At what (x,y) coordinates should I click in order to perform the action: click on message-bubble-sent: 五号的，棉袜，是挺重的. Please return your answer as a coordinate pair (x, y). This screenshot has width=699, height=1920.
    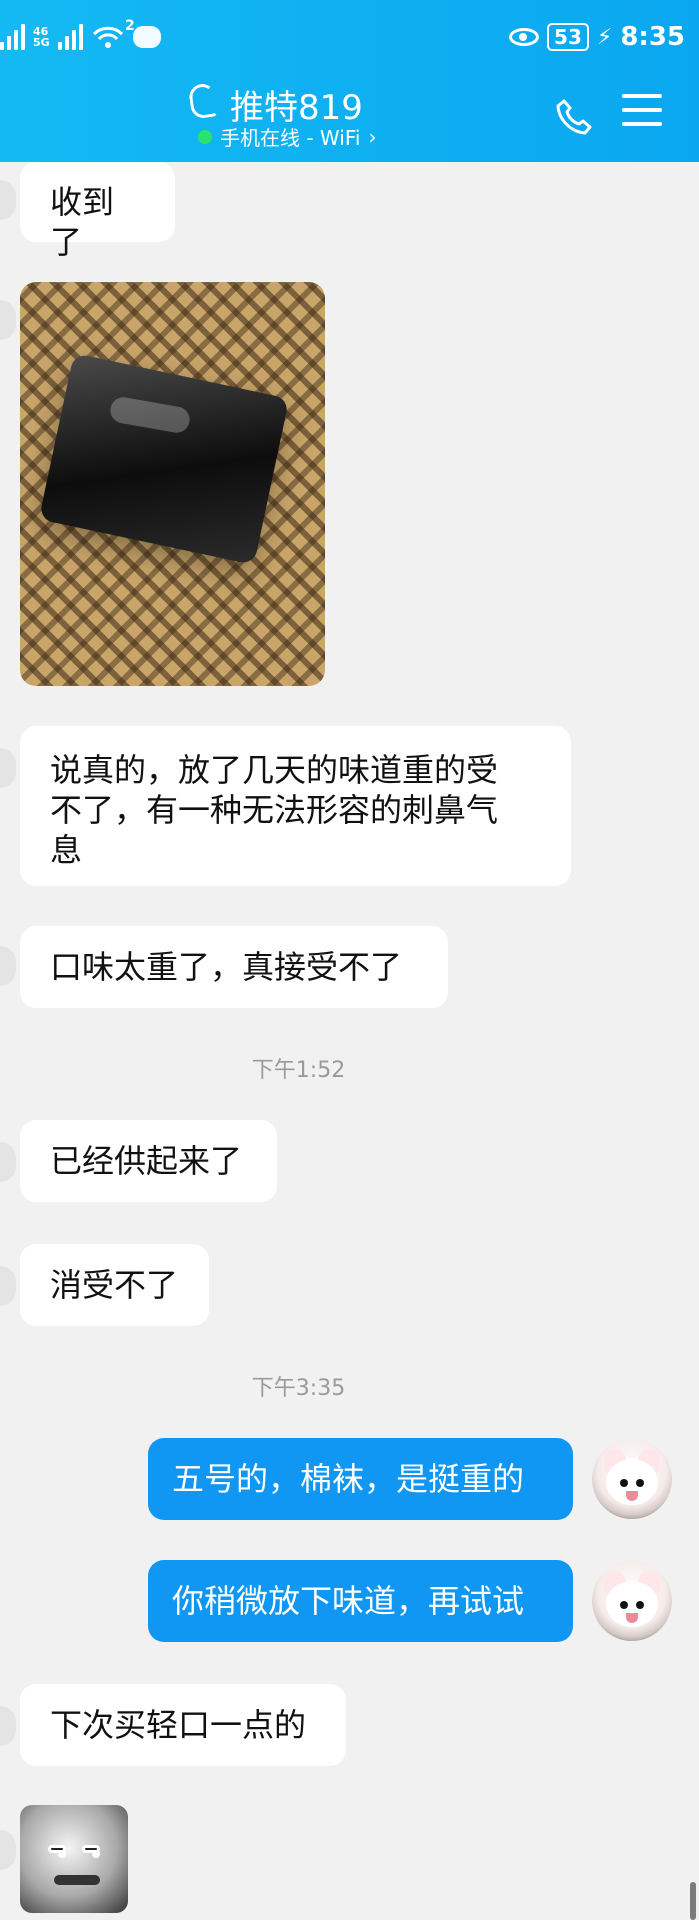
    Looking at the image, I should click on (360, 1479).